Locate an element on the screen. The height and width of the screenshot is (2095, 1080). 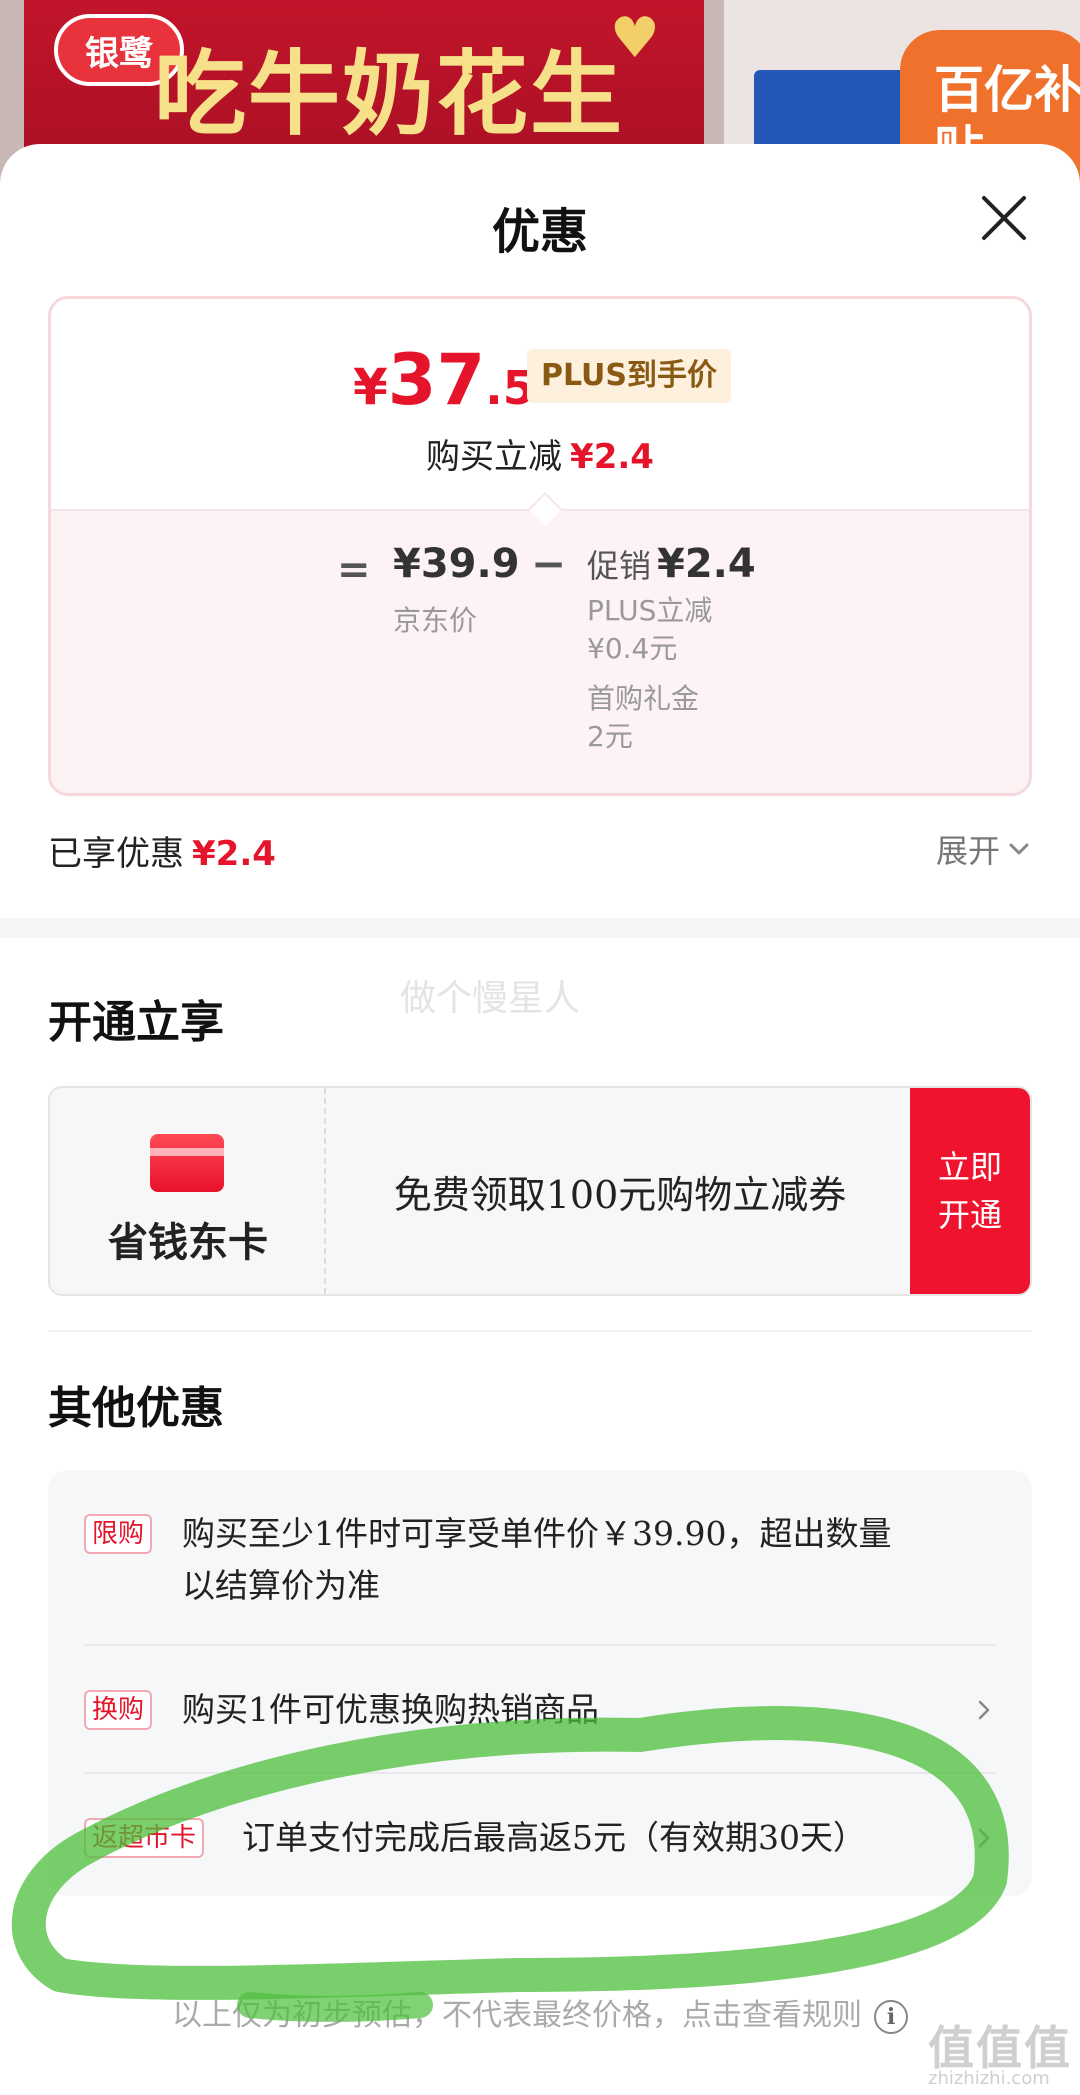
promo-label: 促销 is located at coordinates (619, 566).